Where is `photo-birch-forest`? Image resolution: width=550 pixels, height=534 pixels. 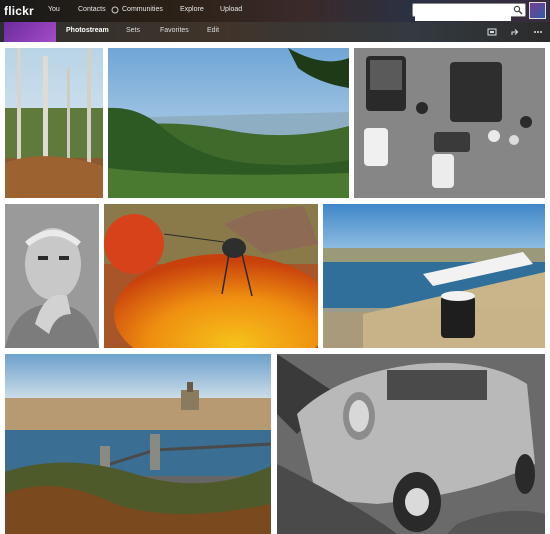
photo-birch-forest is located at coordinates (54, 123).